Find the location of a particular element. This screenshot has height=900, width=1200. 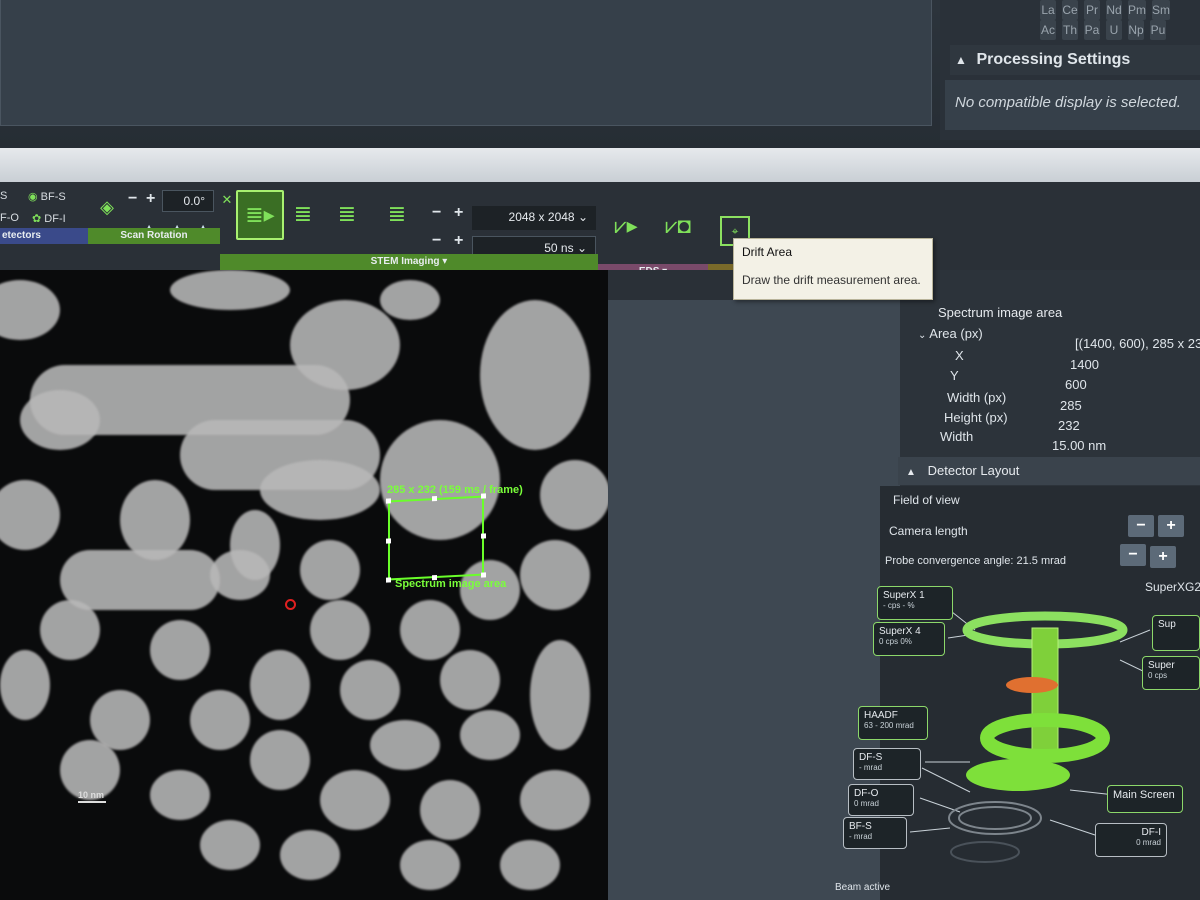

prop-x-value: 1400 is located at coordinates (1084, 364).